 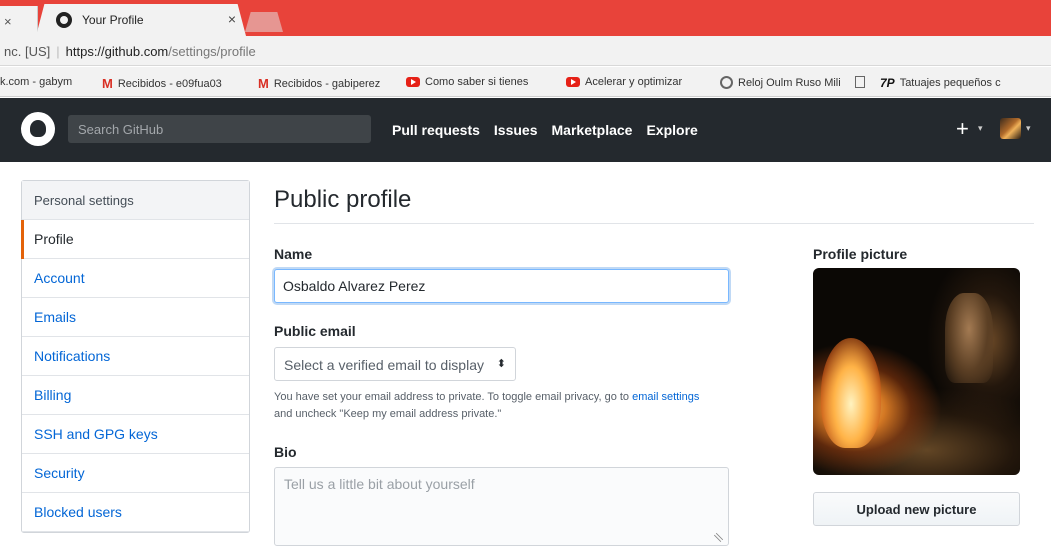 What do you see at coordinates (212, 51) in the screenshot?
I see `url-path: /settings/profile` at bounding box center [212, 51].